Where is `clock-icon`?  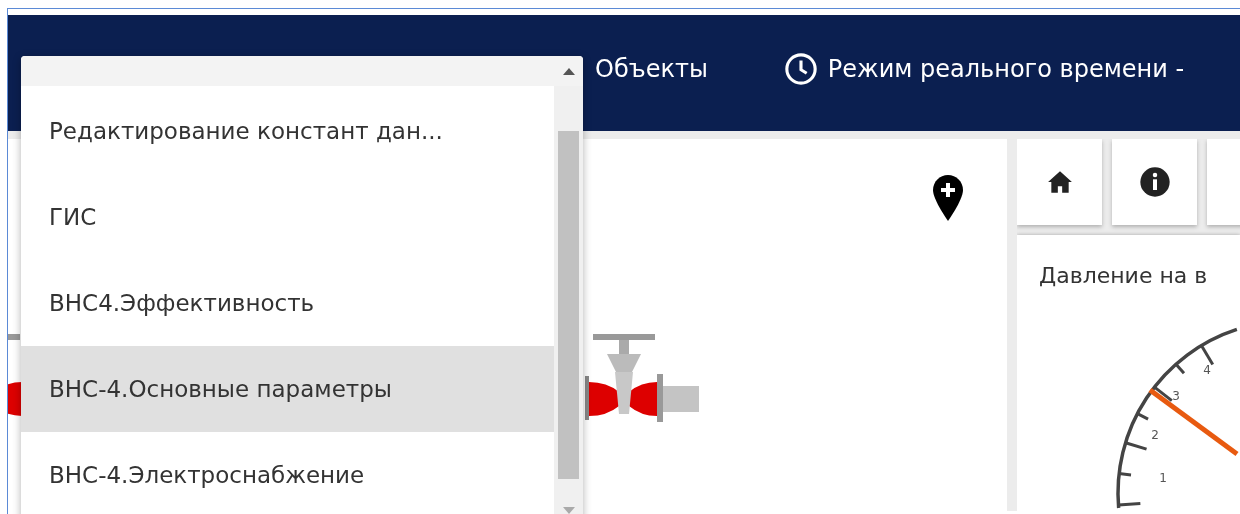
clock-icon is located at coordinates (800, 69).